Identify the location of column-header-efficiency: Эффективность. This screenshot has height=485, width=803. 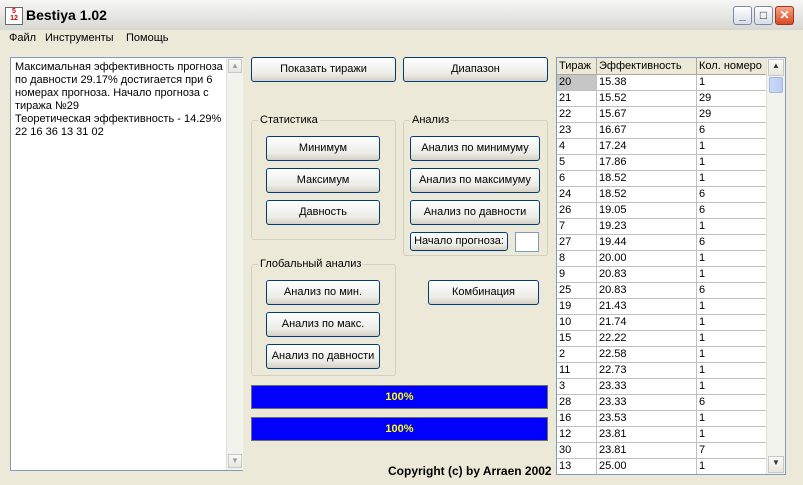
(647, 66).